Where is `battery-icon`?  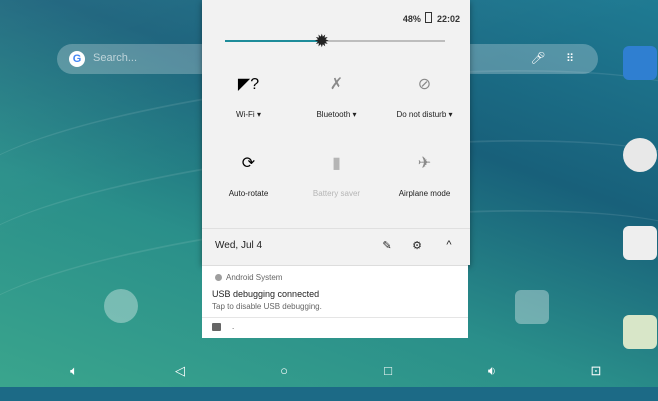
battery-icon is located at coordinates (429, 17).